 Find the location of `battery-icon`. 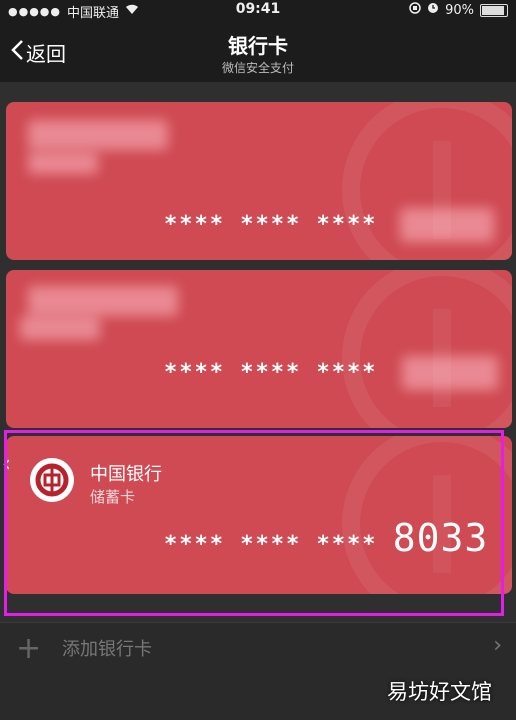

battery-icon is located at coordinates (494, 10).